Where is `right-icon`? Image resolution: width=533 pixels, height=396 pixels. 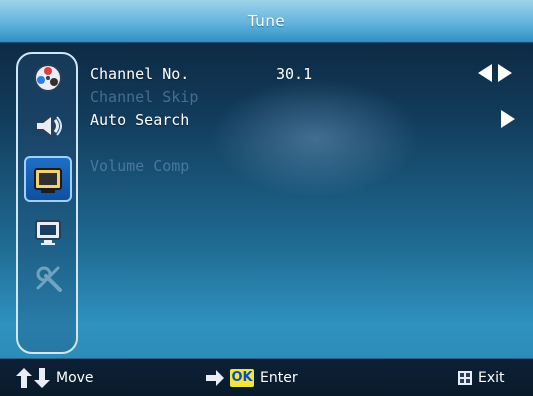 right-icon is located at coordinates (508, 119).